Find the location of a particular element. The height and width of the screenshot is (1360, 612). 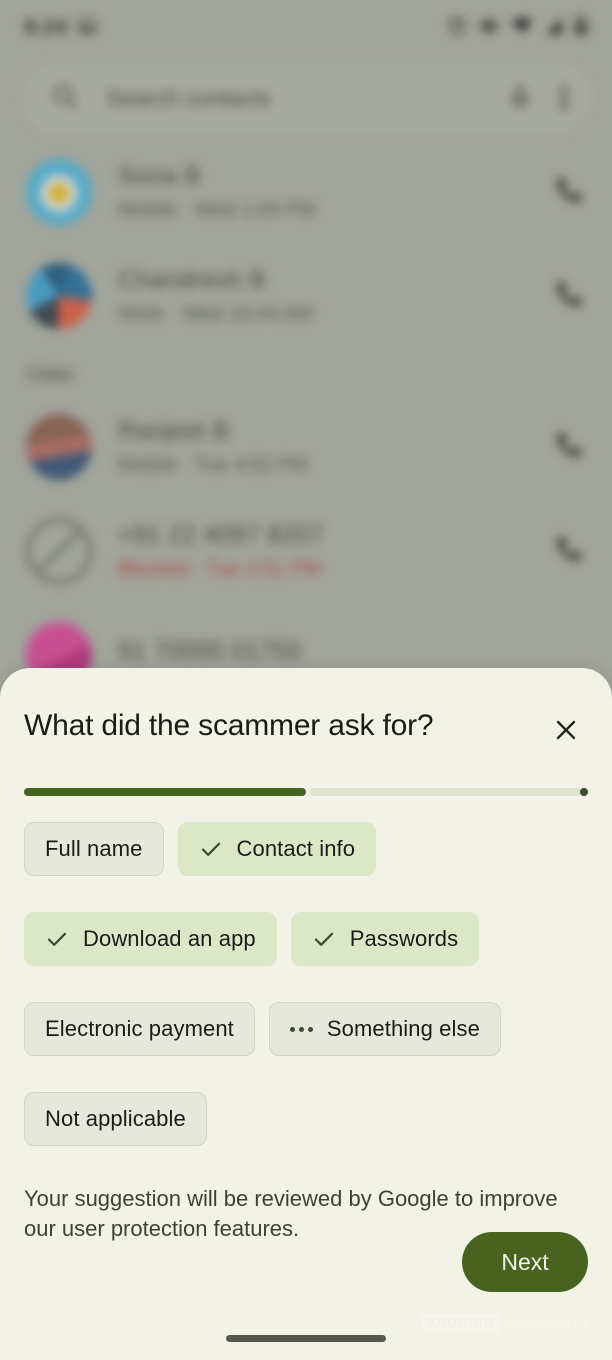

chip-not-applicable: Not applicable is located at coordinates (115, 1119).